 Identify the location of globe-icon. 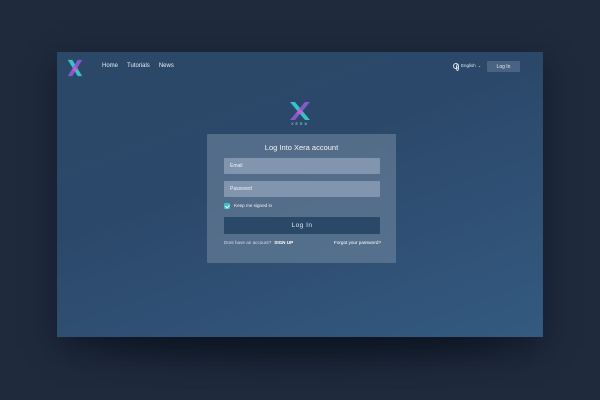
(456, 67).